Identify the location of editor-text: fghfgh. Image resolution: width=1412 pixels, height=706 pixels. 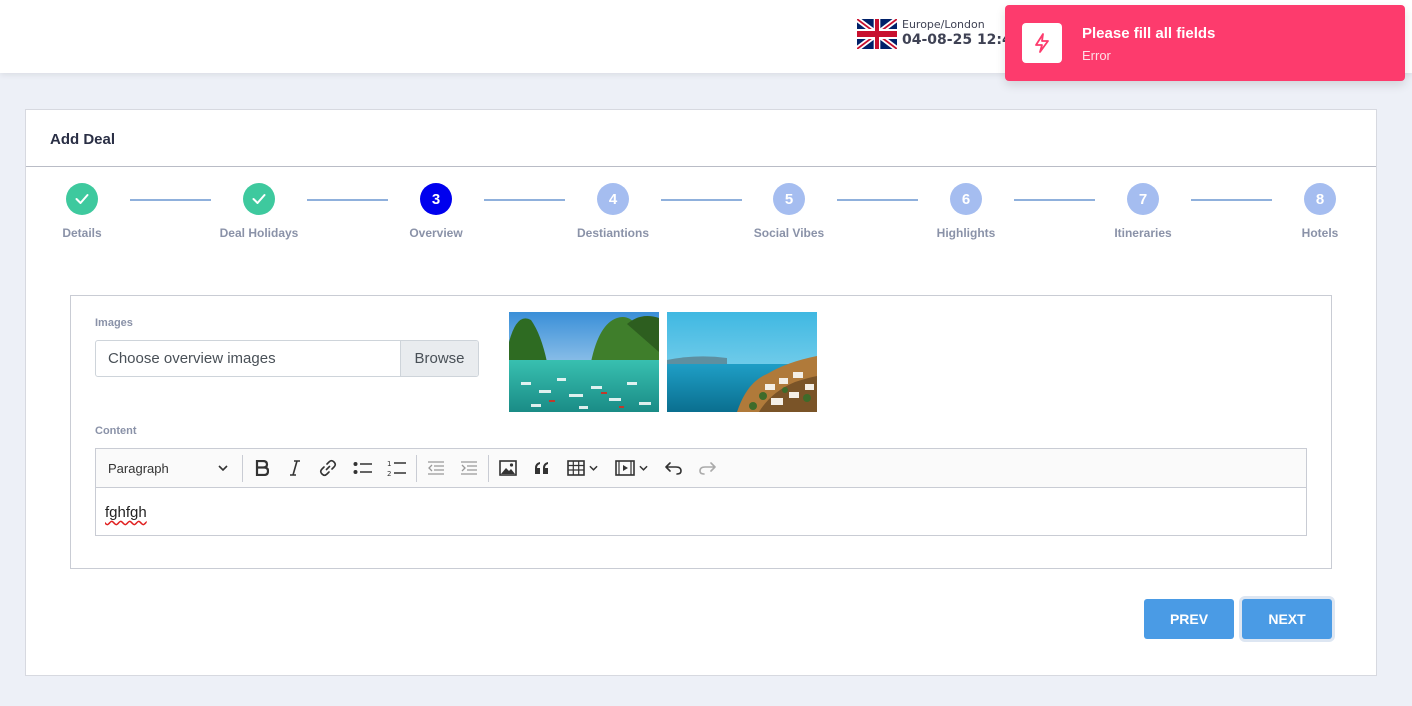
(126, 512).